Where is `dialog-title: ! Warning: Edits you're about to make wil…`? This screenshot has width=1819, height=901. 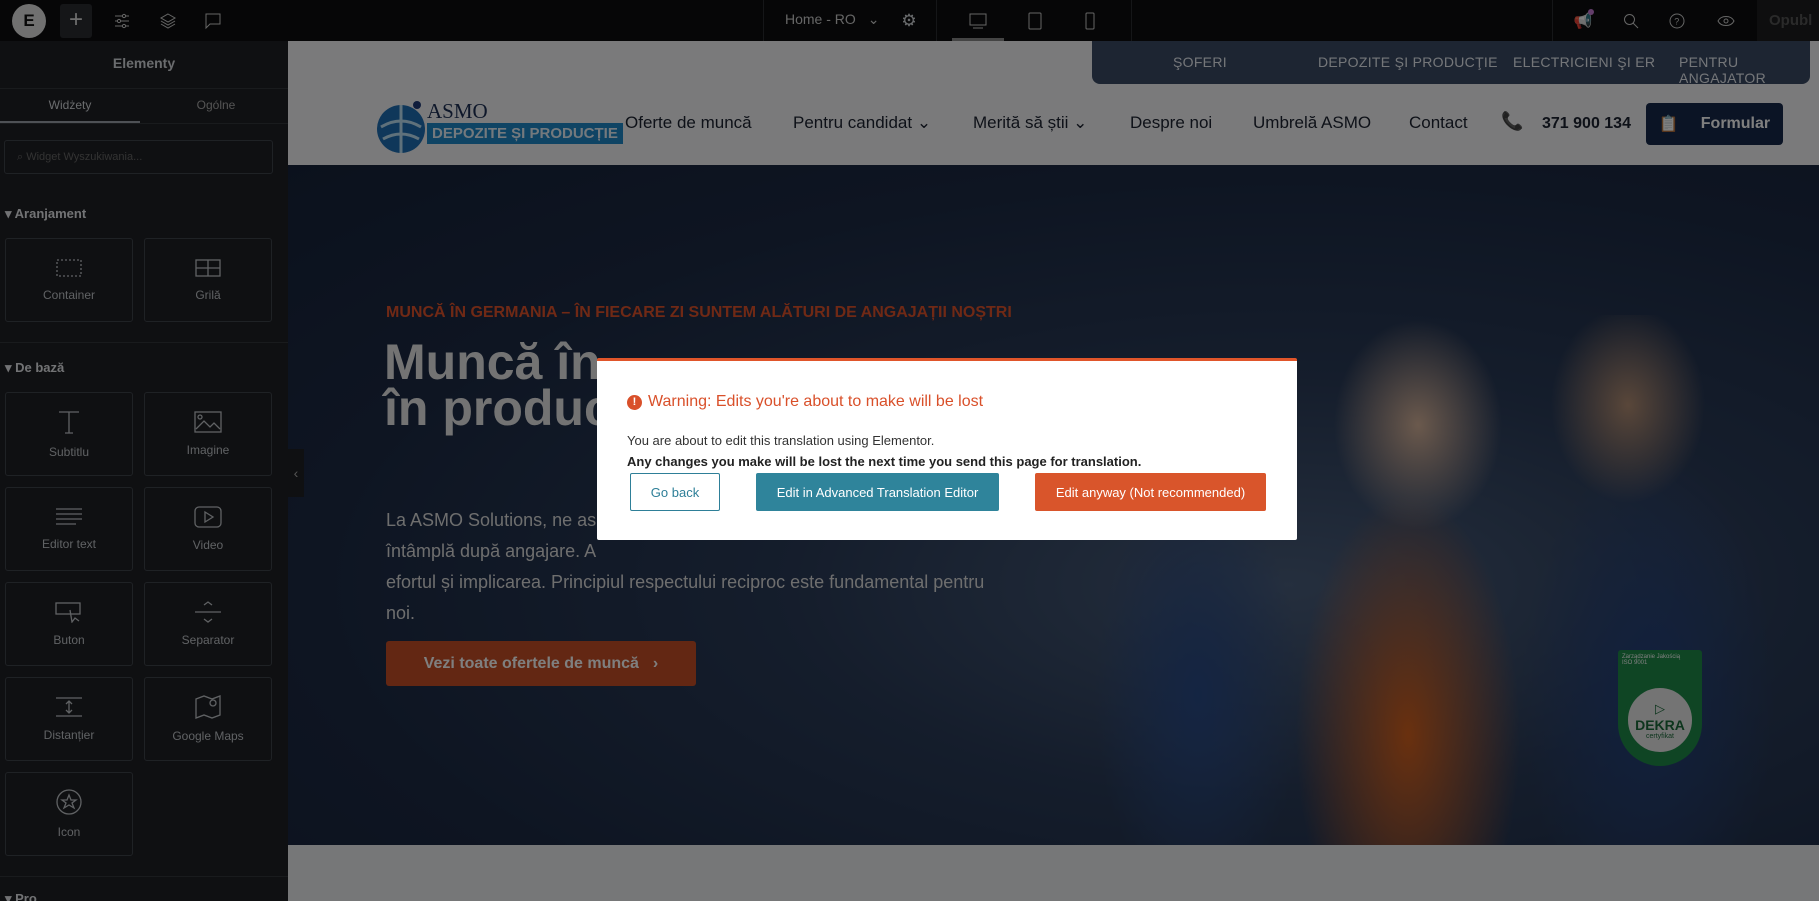 dialog-title: ! Warning: Edits you're about to make wil… is located at coordinates (805, 402).